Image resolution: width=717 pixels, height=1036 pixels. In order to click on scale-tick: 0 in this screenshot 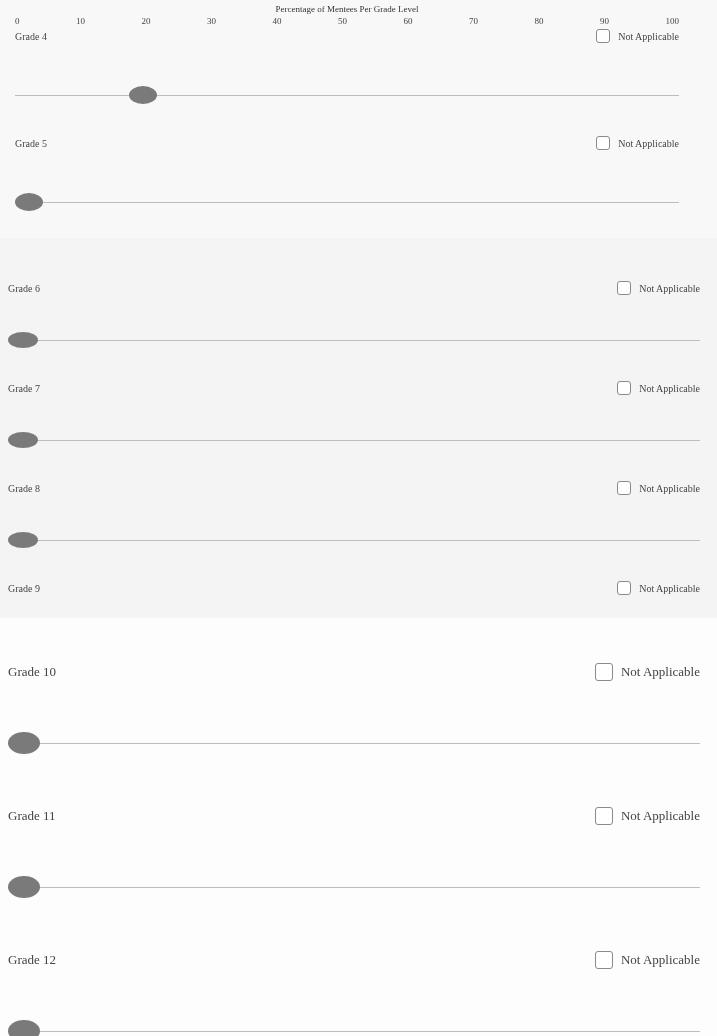, I will do `click(17, 21)`.